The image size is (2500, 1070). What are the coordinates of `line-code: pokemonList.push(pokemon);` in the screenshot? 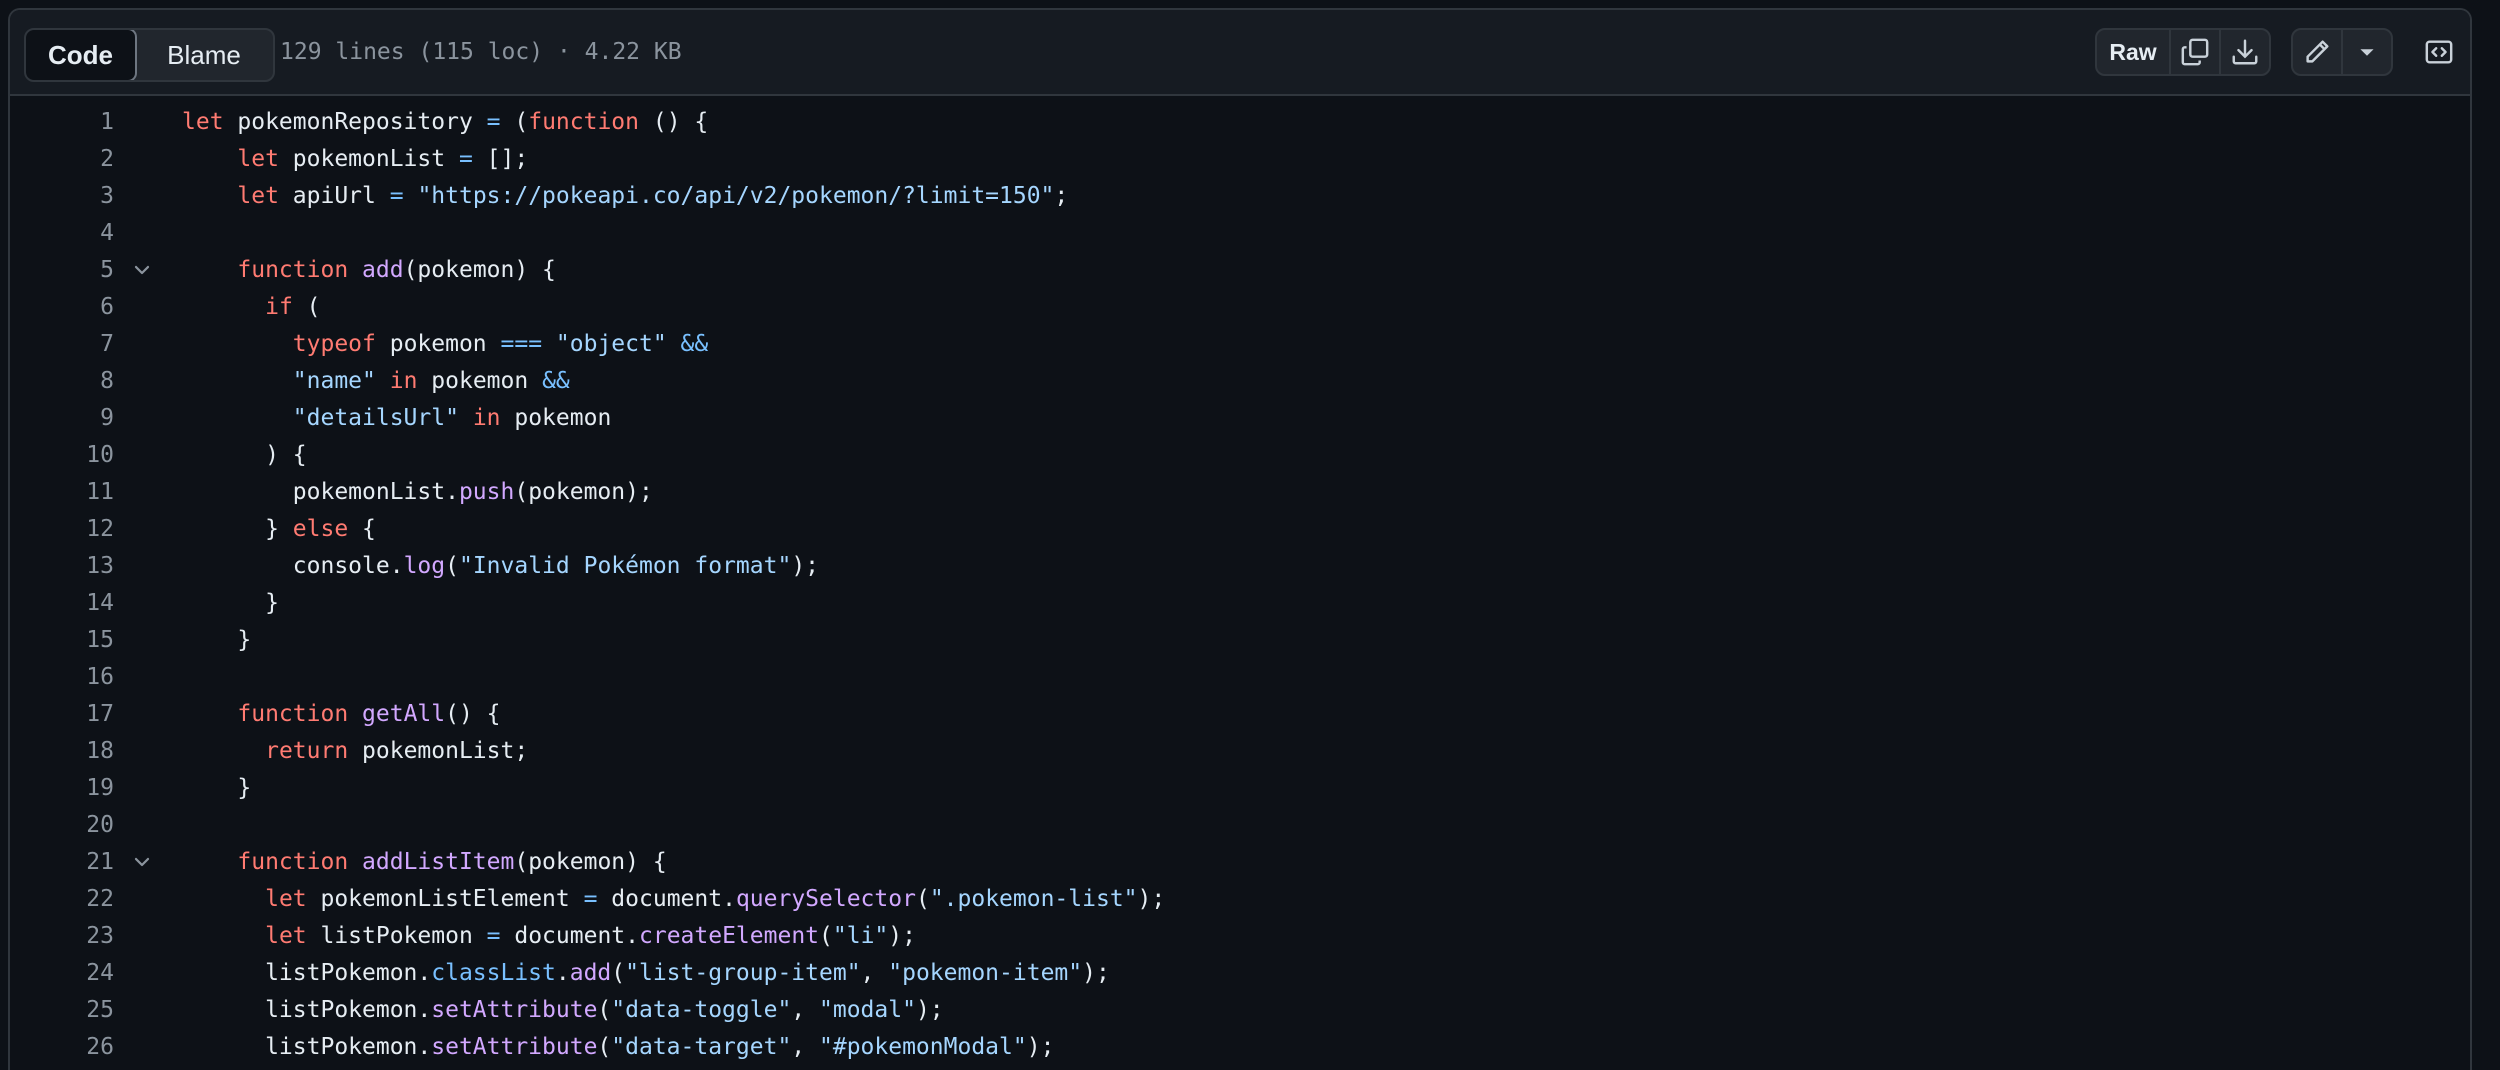 It's located at (417, 492).